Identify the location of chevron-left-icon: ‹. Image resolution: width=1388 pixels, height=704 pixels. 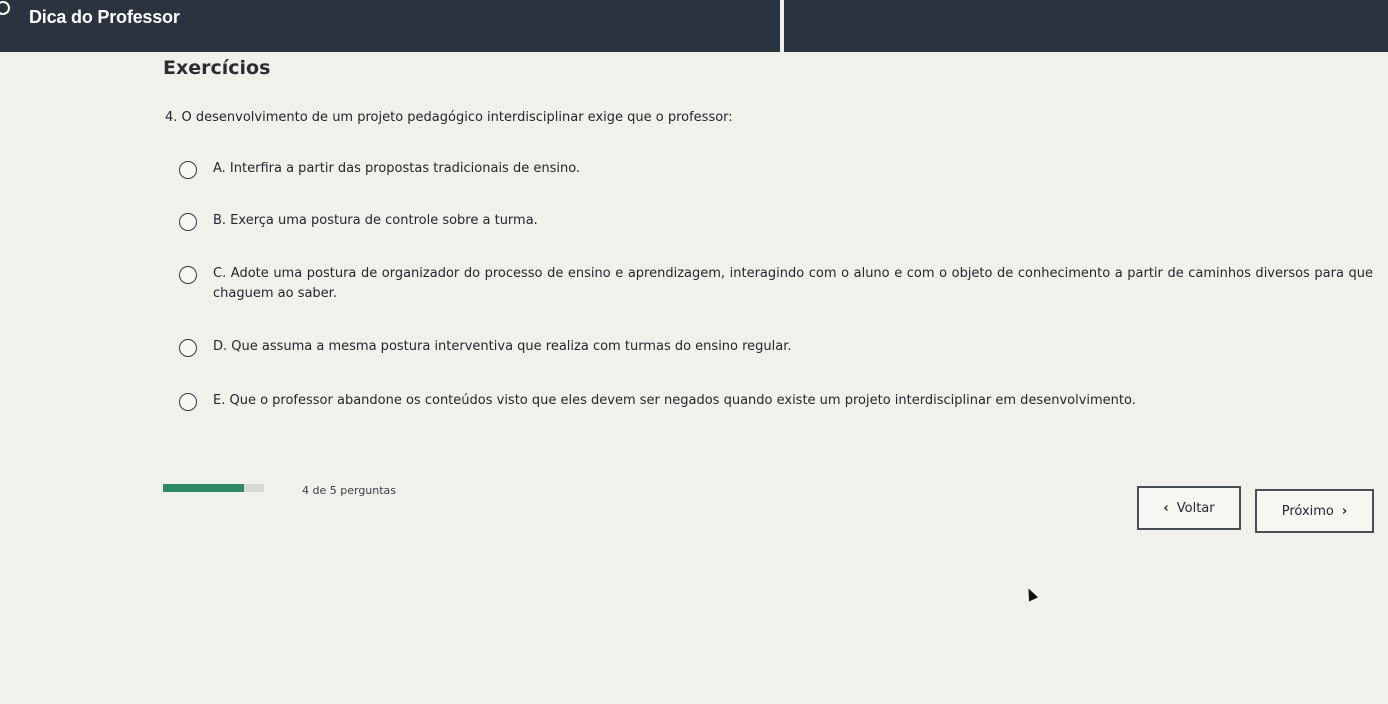
(1166, 508).